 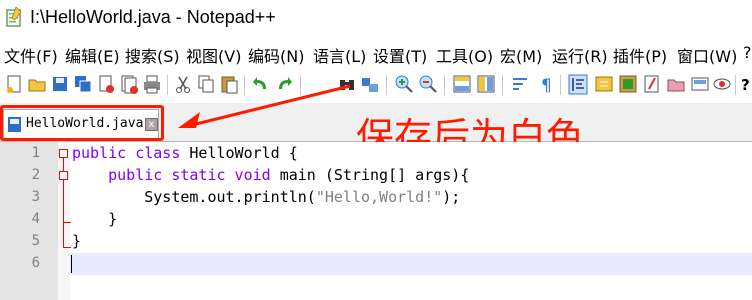 What do you see at coordinates (82, 123) in the screenshot?
I see `annotation-highlight-box` at bounding box center [82, 123].